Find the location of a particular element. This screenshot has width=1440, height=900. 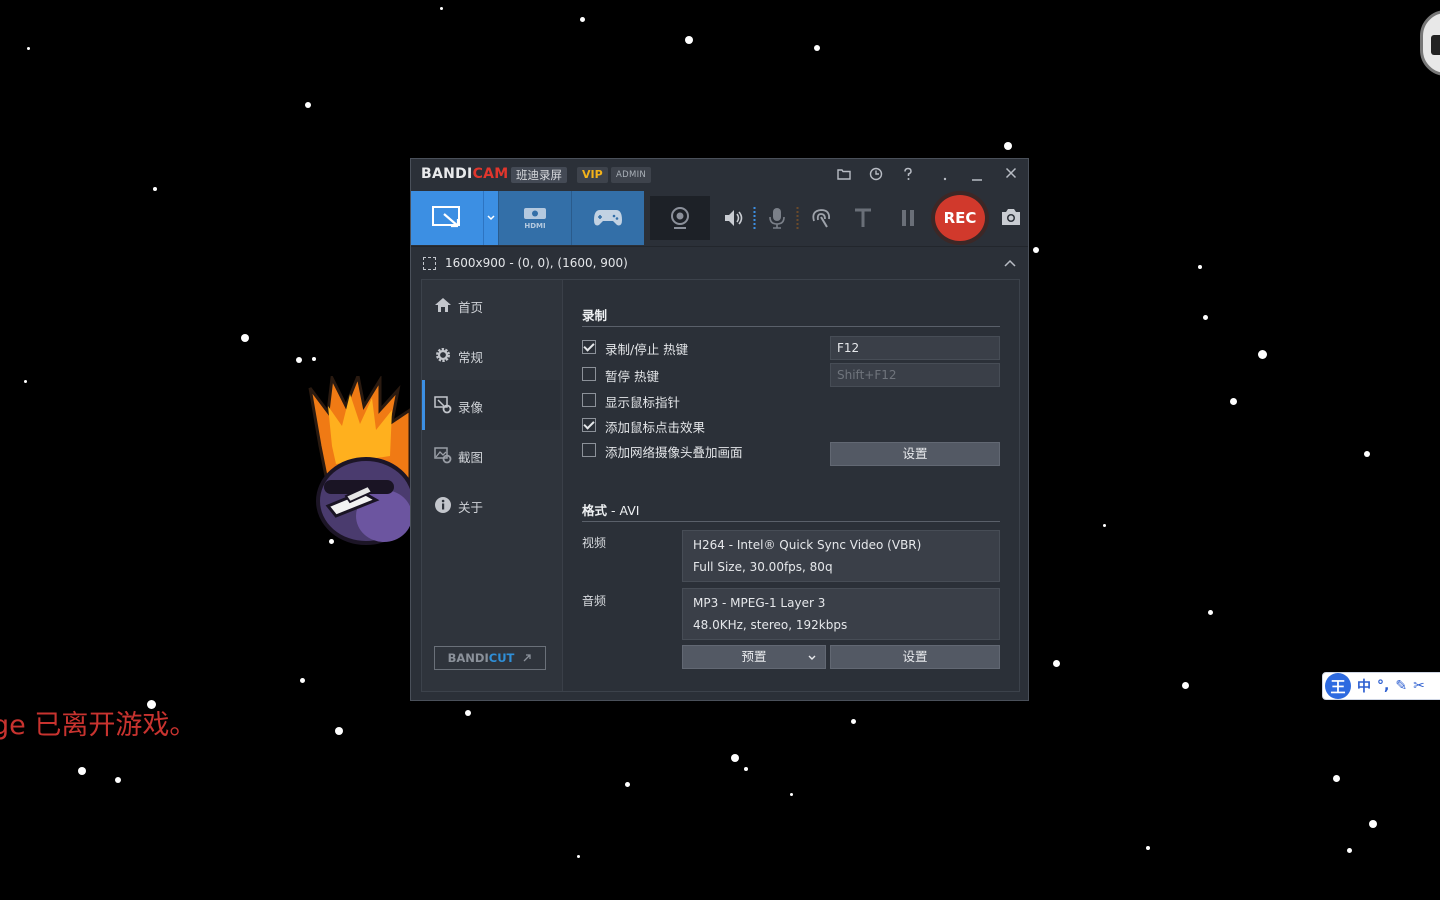

format-settings-button: 设置 is located at coordinates (915, 657).